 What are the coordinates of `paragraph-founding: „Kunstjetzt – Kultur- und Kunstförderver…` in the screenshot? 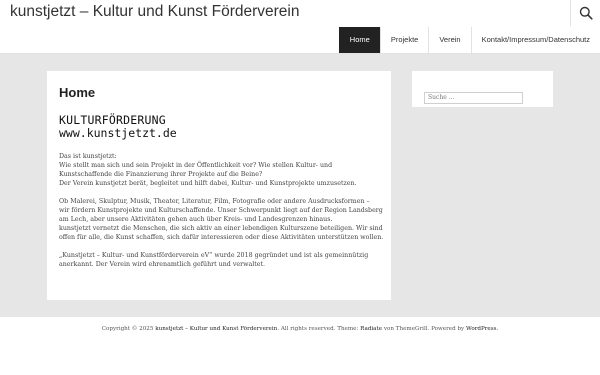 It's located at (219, 260).